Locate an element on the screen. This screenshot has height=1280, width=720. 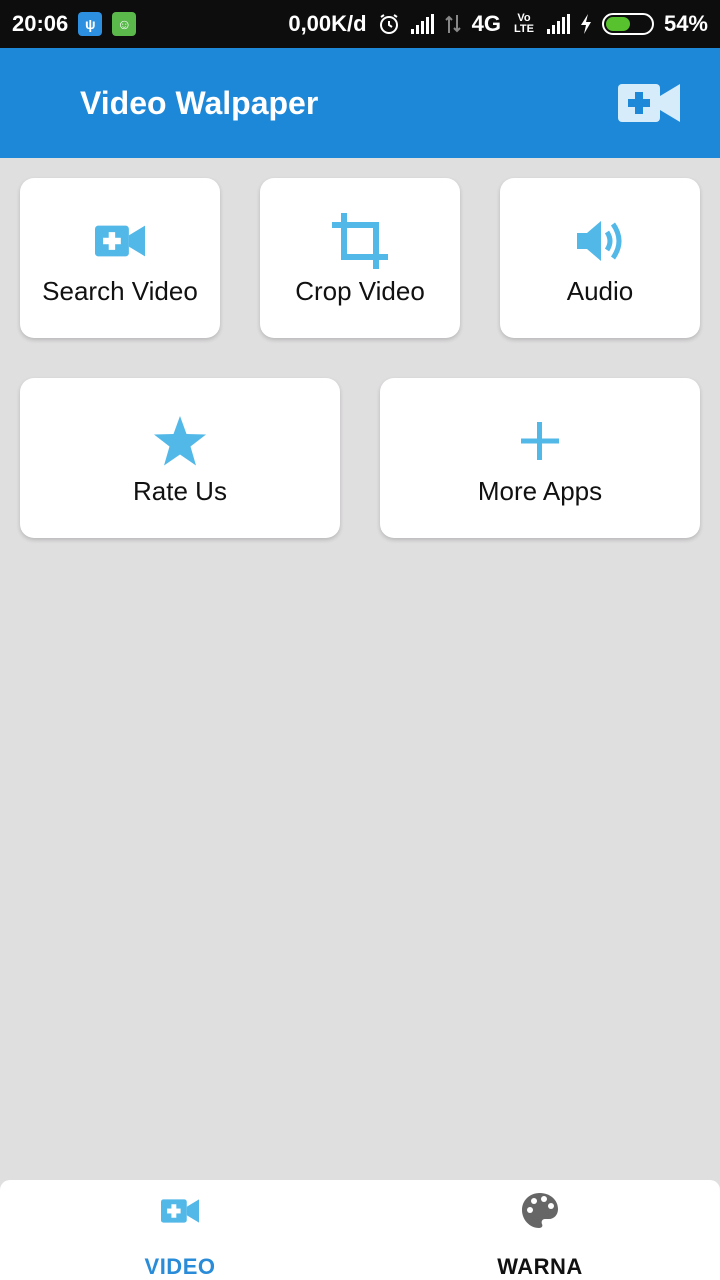
usb-icon: ψ is located at coordinates (90, 24).